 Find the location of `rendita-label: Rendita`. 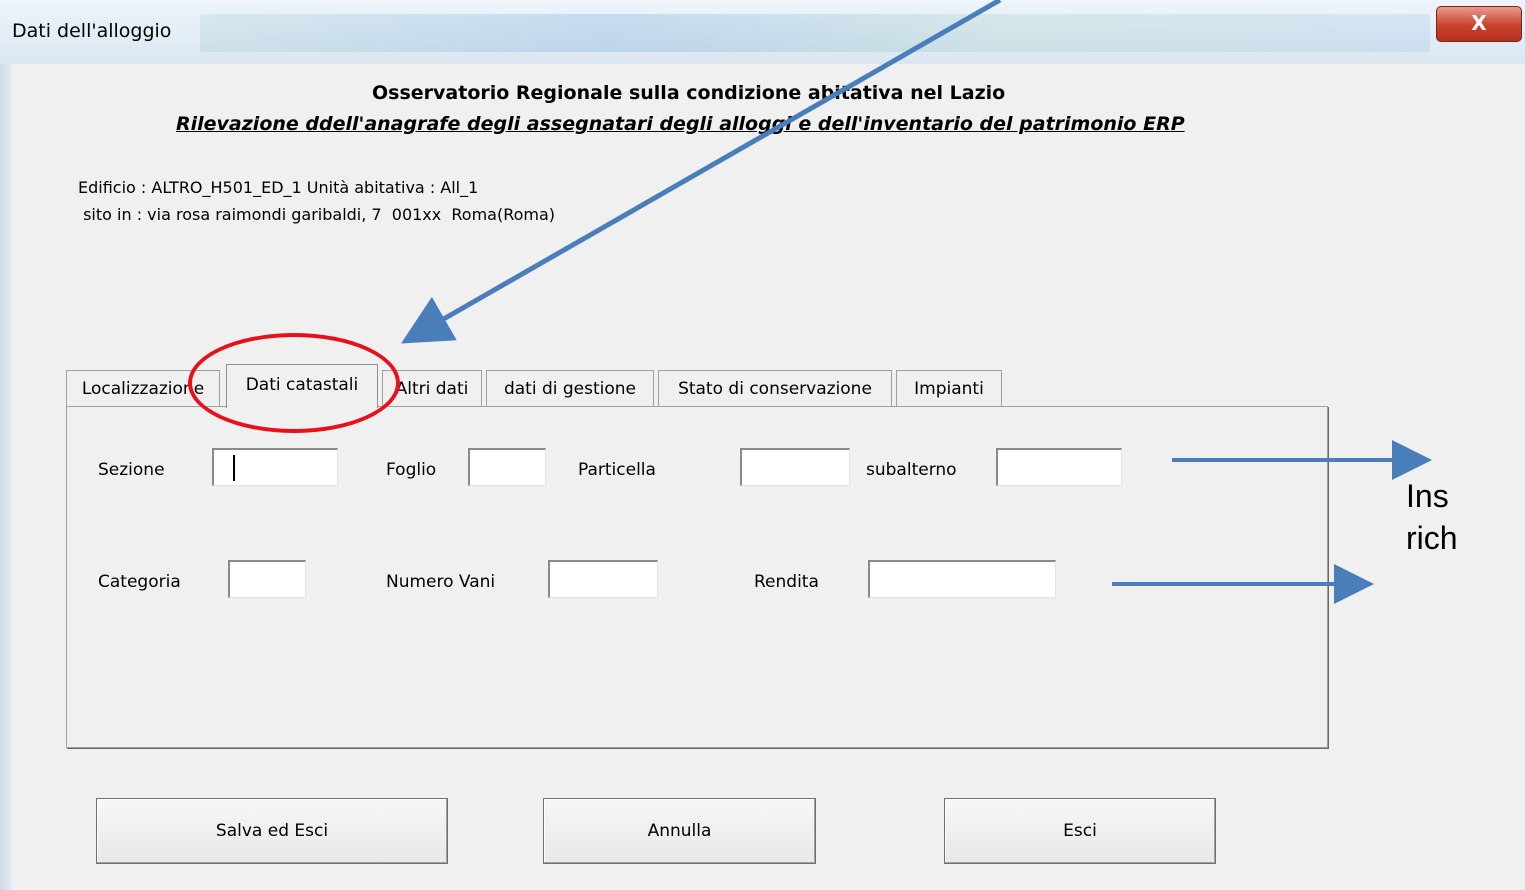

rendita-label: Rendita is located at coordinates (786, 582).